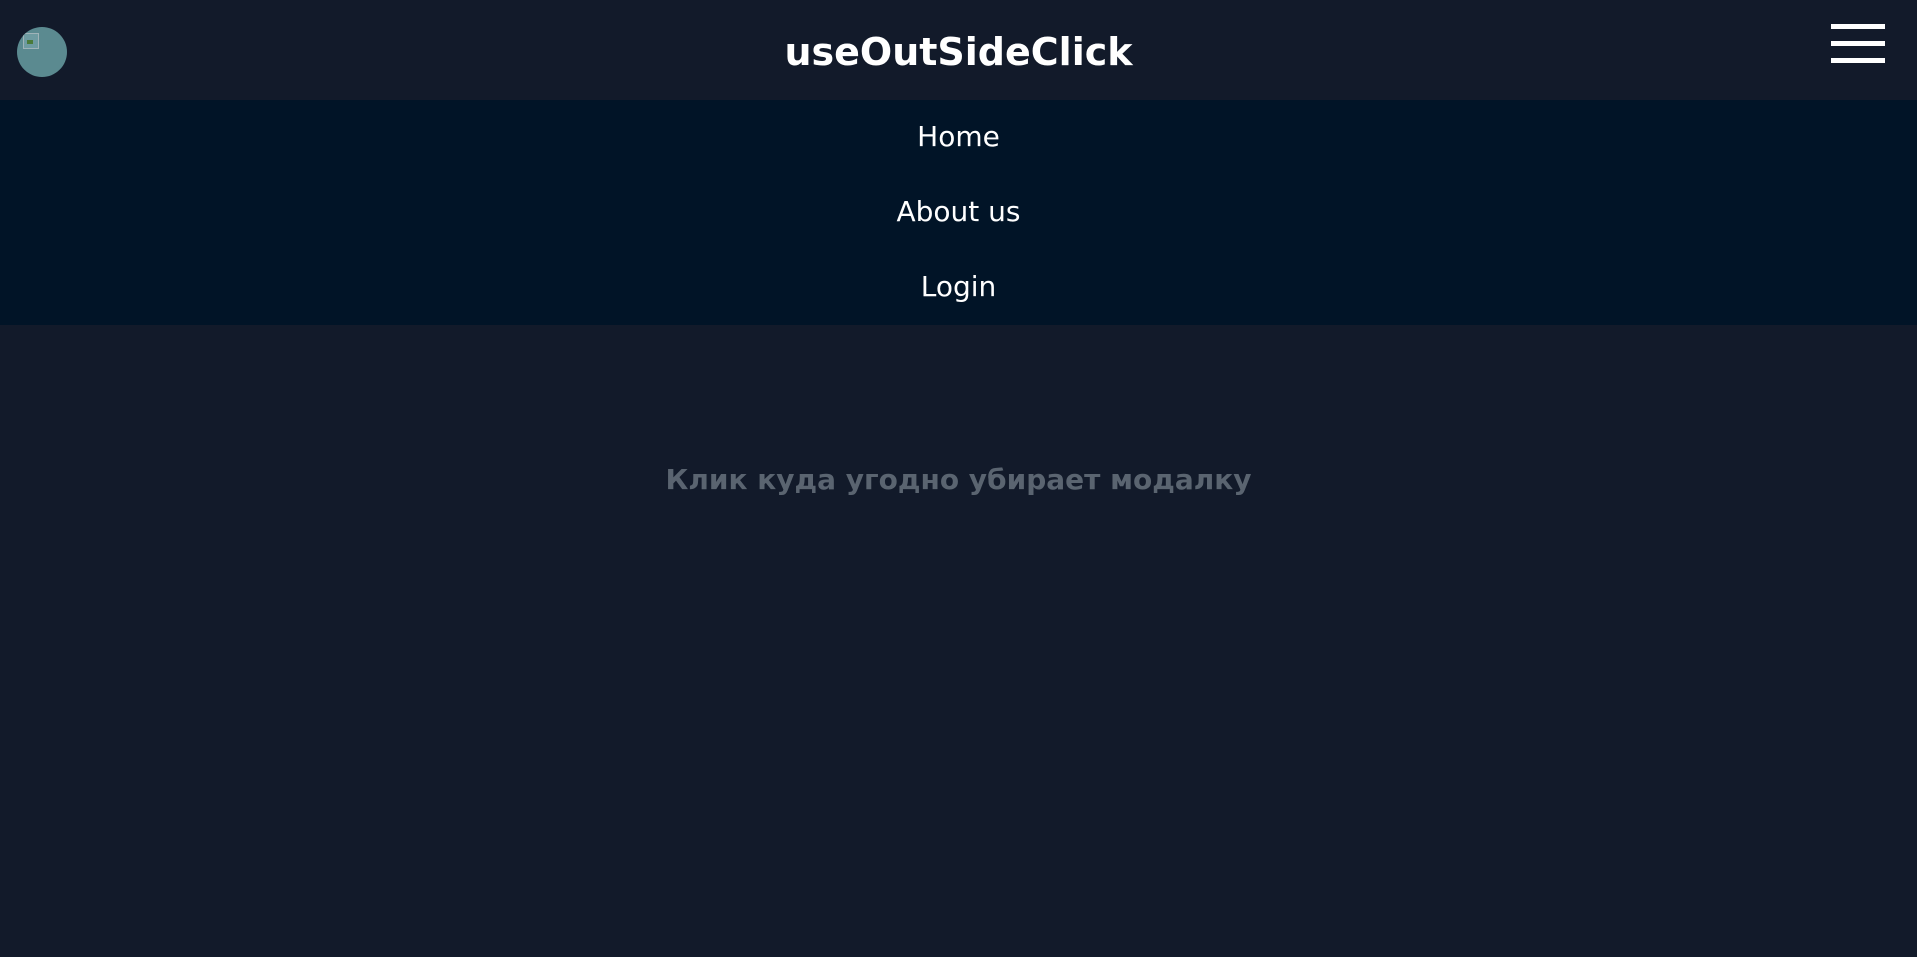 The image size is (1917, 957). Describe the element at coordinates (958, 479) in the screenshot. I see `hint-text: Клик куда угодно убирает модалку` at that location.